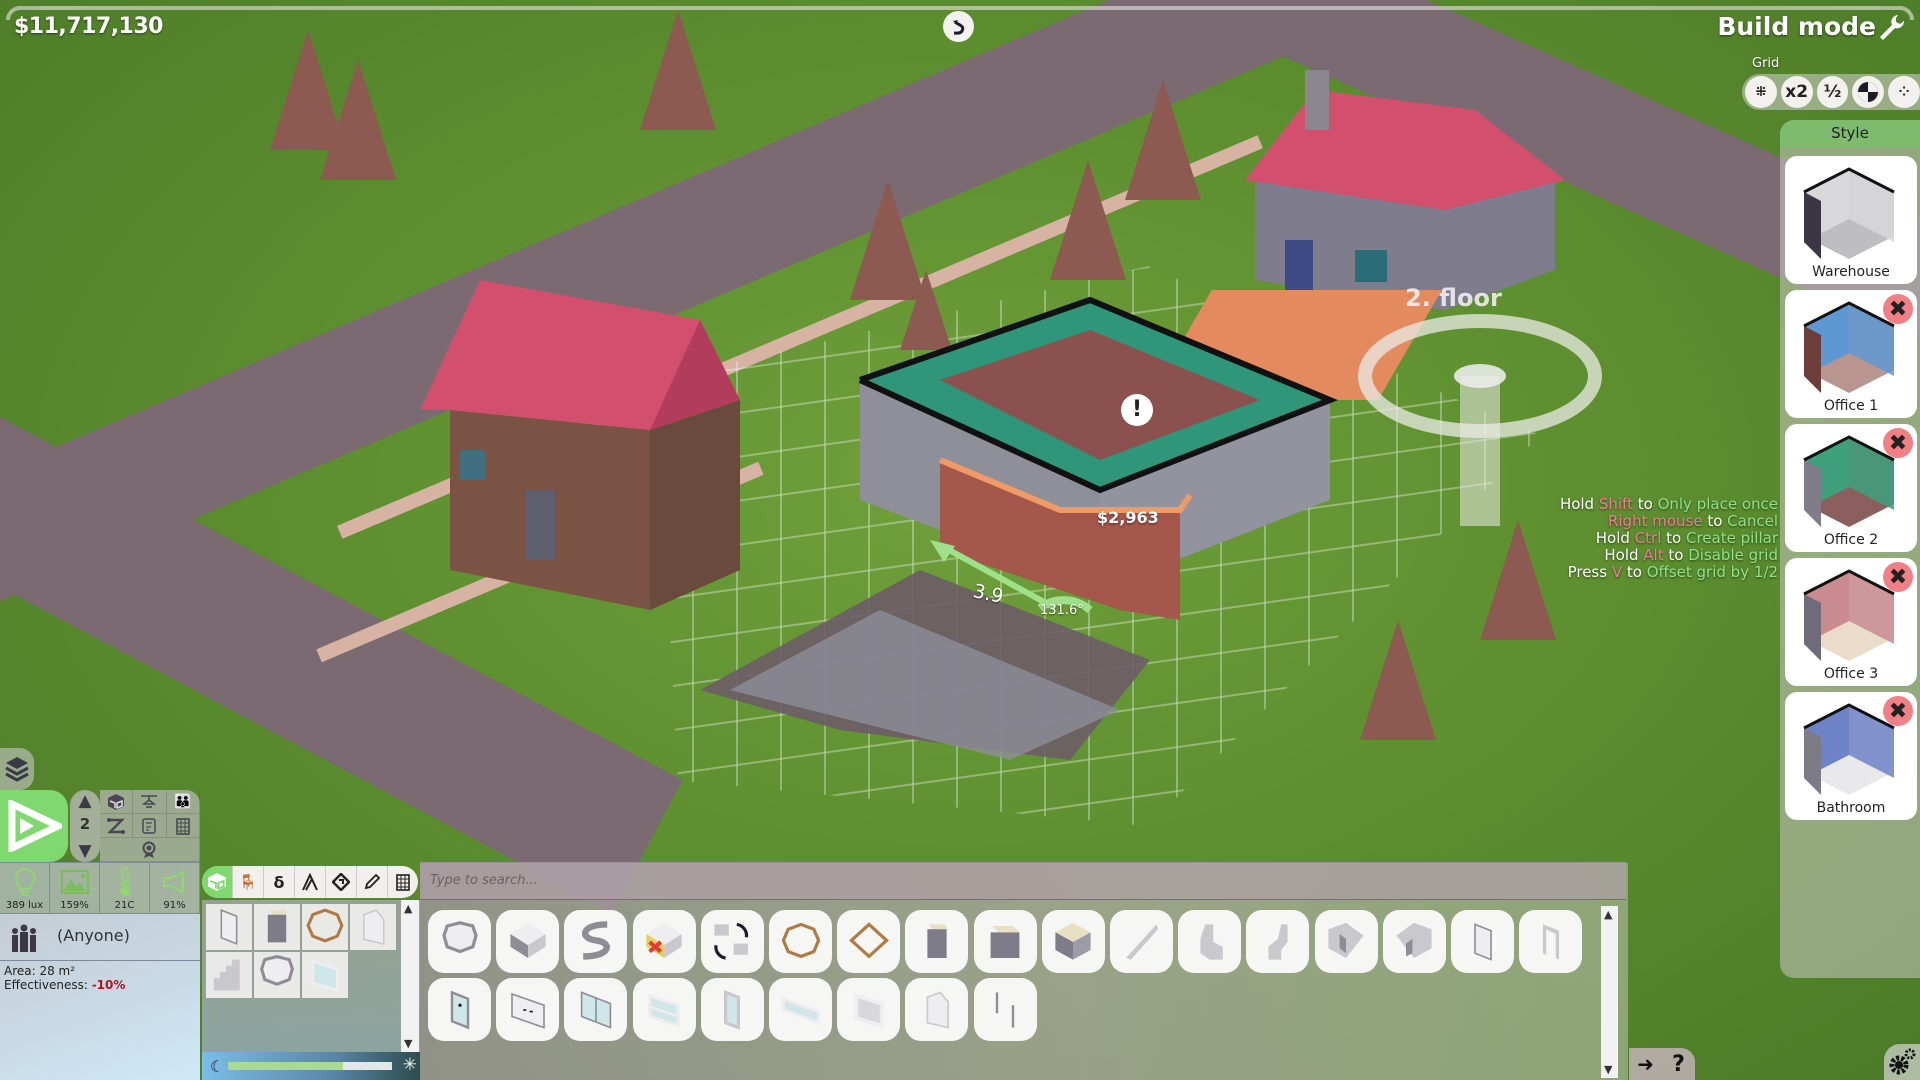  I want to click on recent-item-door, so click(229, 927).